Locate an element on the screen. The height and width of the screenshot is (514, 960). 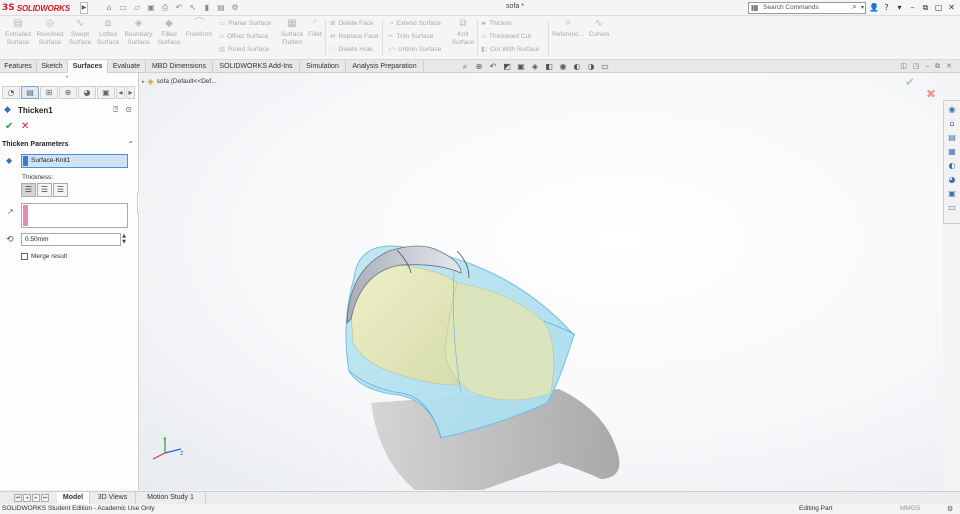
detailed-preview-icon: ⊙ is located at coordinates (128, 109).